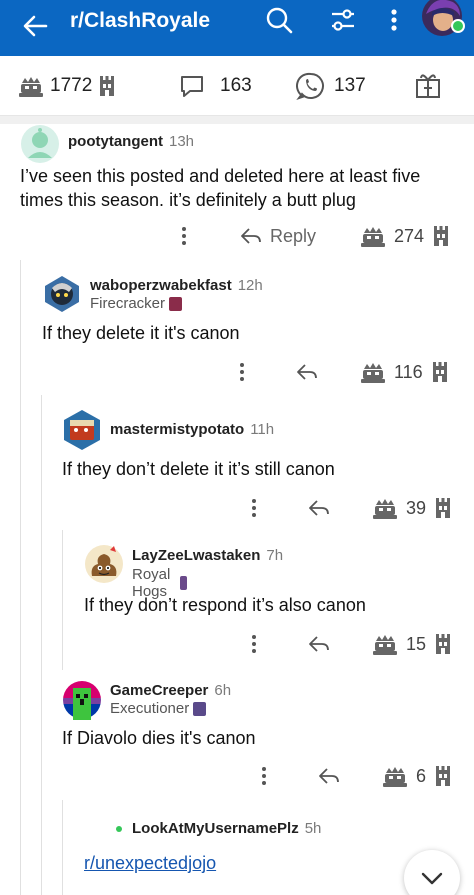  I want to click on comment-text: If they delete it it's canon, so click(141, 333).